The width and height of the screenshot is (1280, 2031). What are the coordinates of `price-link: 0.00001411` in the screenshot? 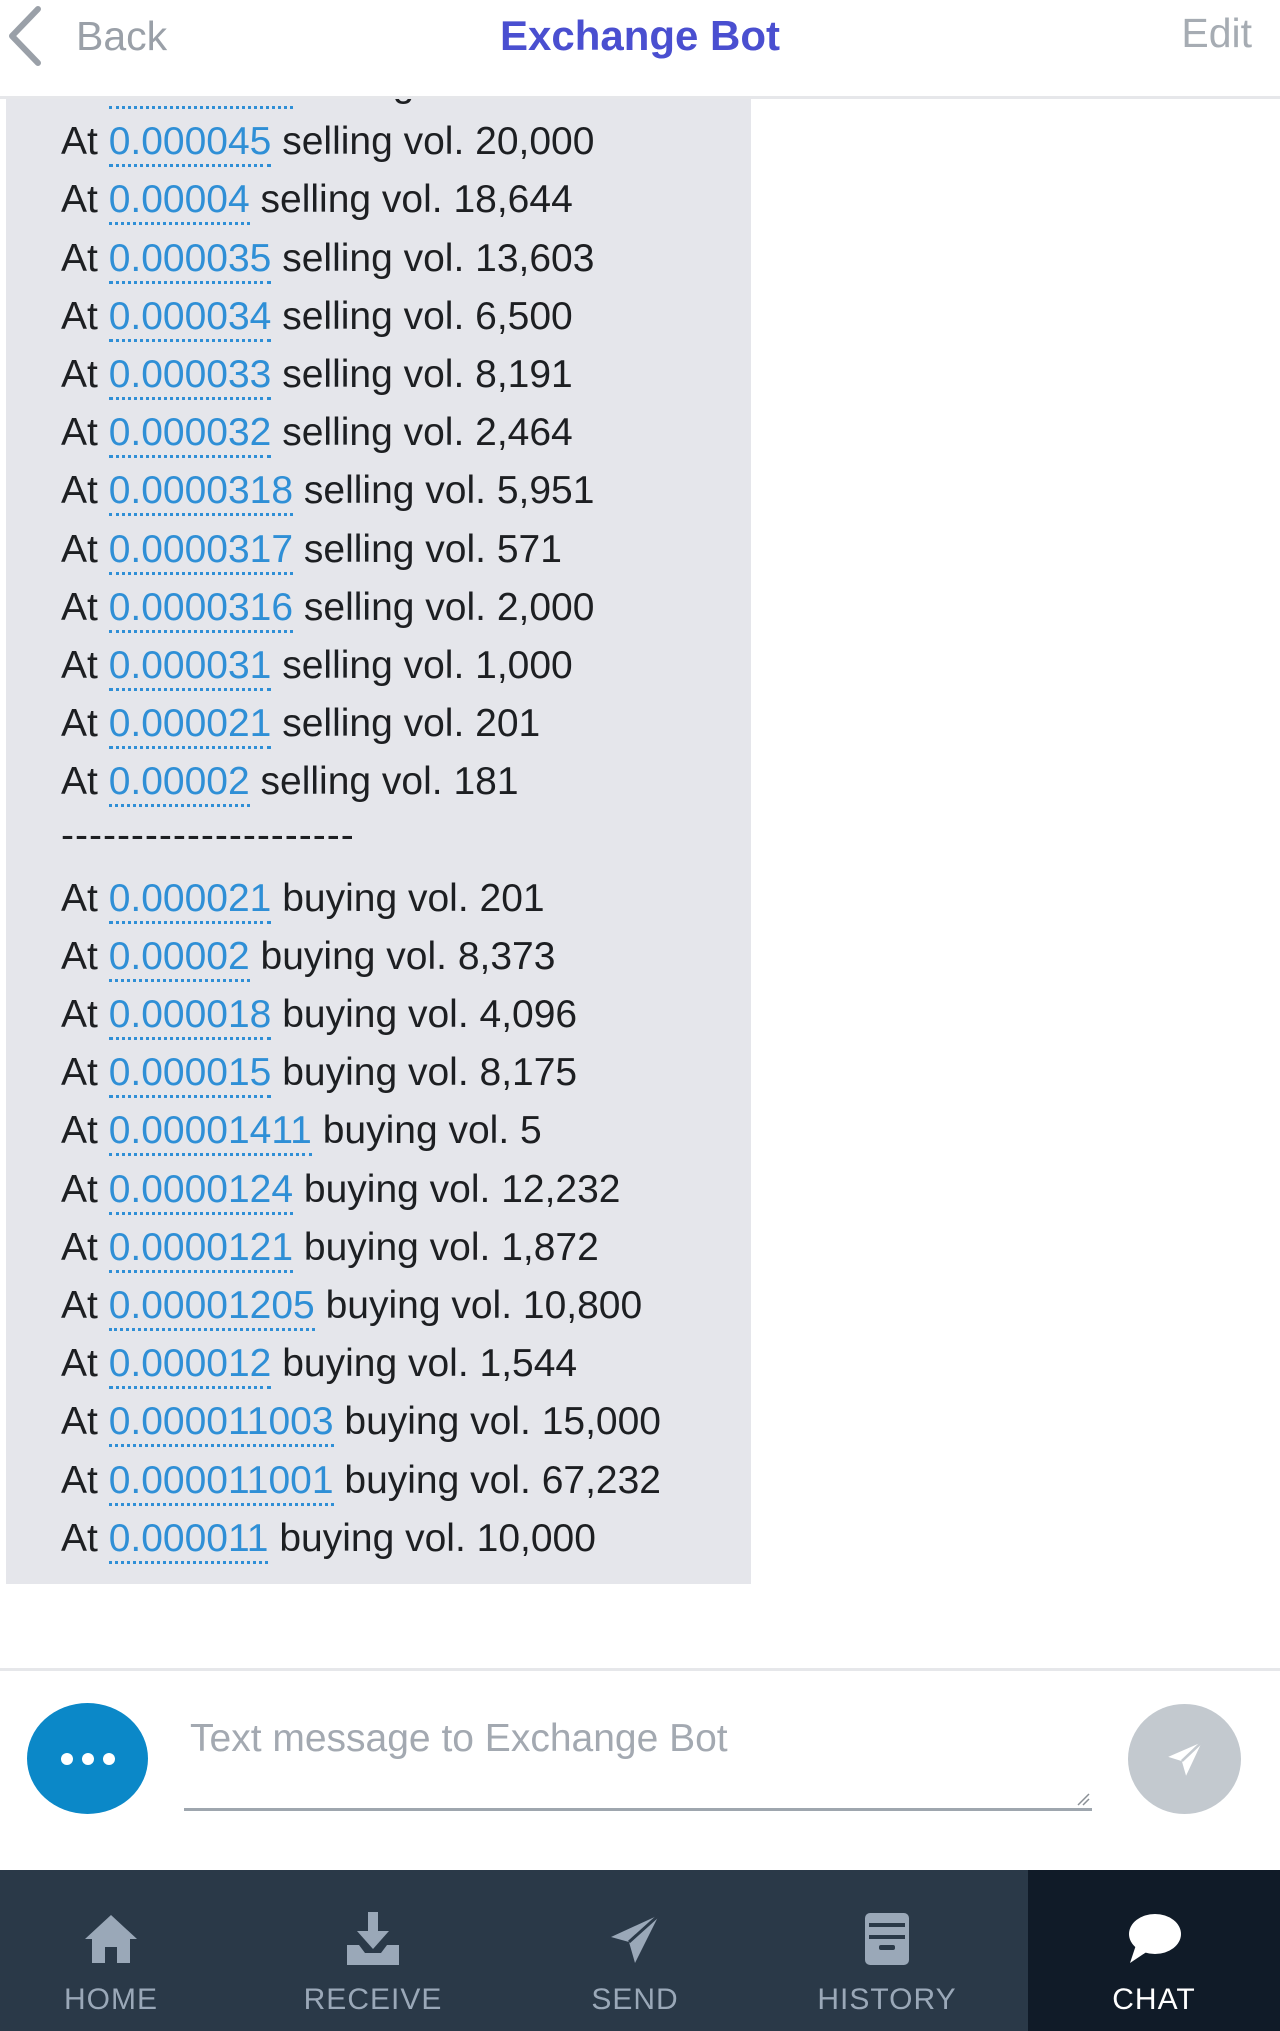 It's located at (210, 1133).